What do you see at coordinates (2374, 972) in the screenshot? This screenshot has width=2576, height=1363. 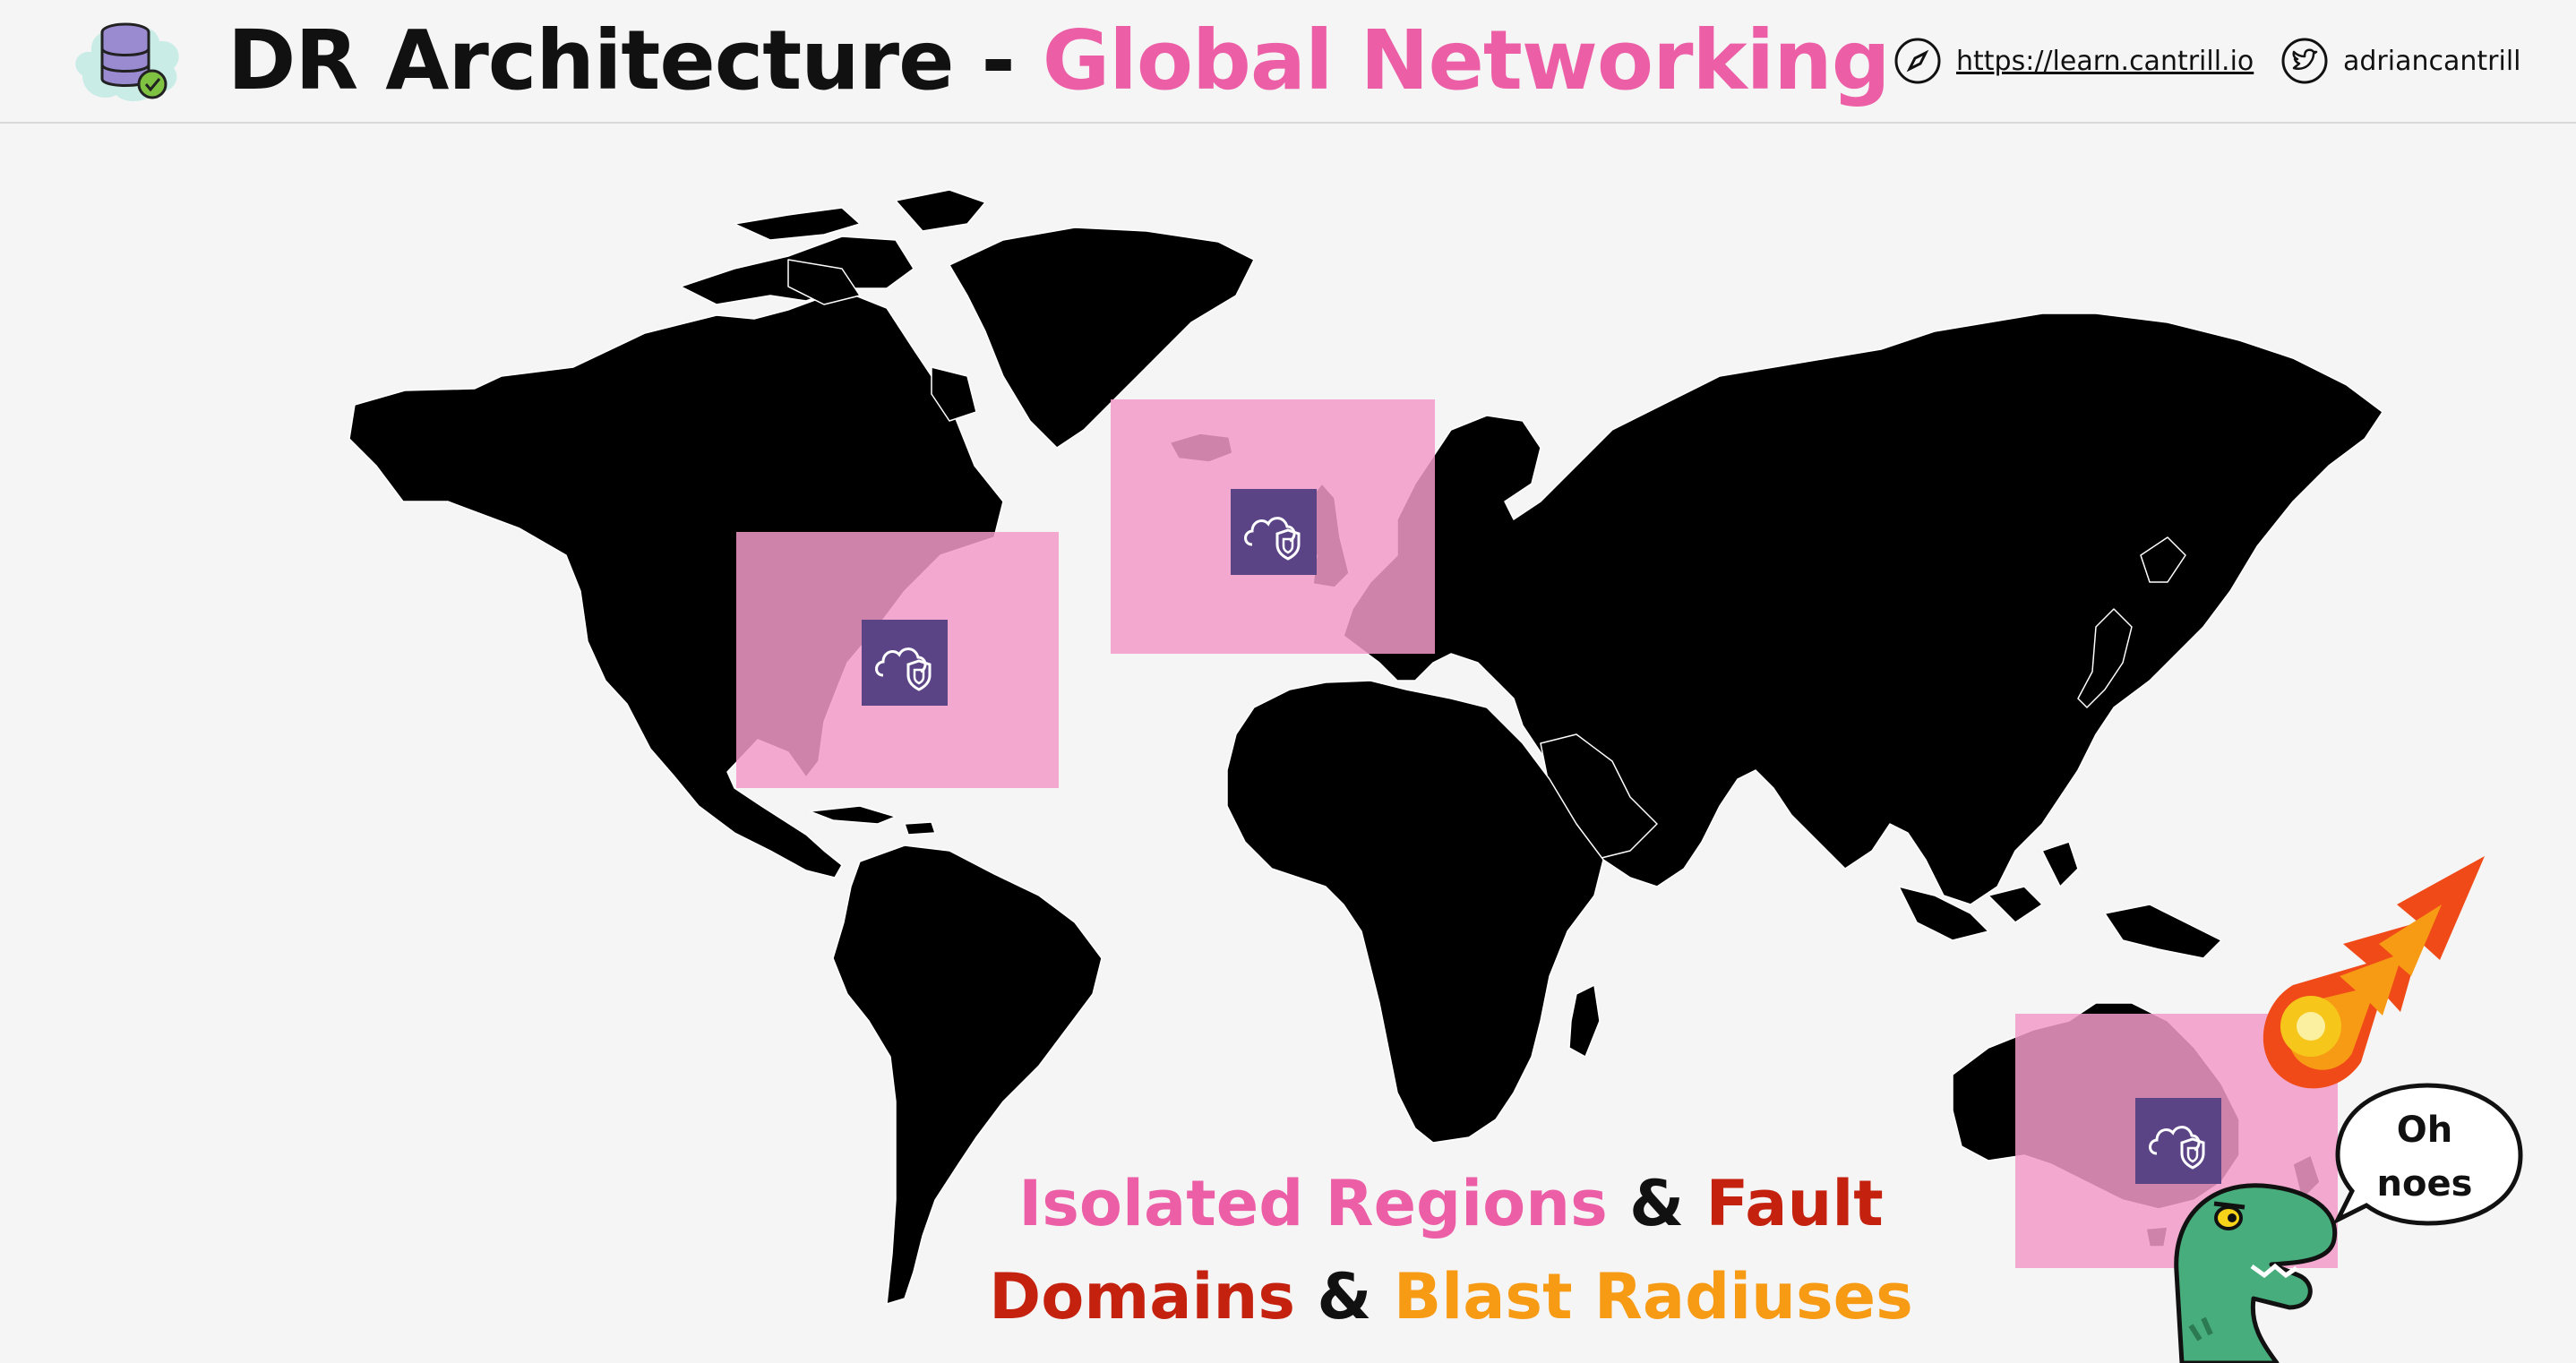 I see `meteor-icon` at bounding box center [2374, 972].